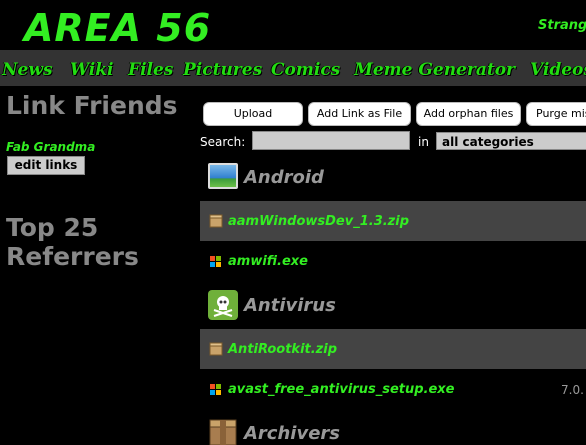 Image resolution: width=586 pixels, height=445 pixels. What do you see at coordinates (117, 28) in the screenshot?
I see `site-logo: AREA 56` at bounding box center [117, 28].